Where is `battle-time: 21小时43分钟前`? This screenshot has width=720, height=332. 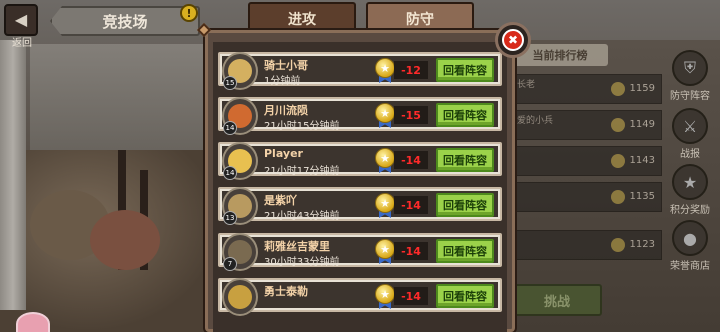 battle-time: 21小时43分钟前 is located at coordinates (302, 216).